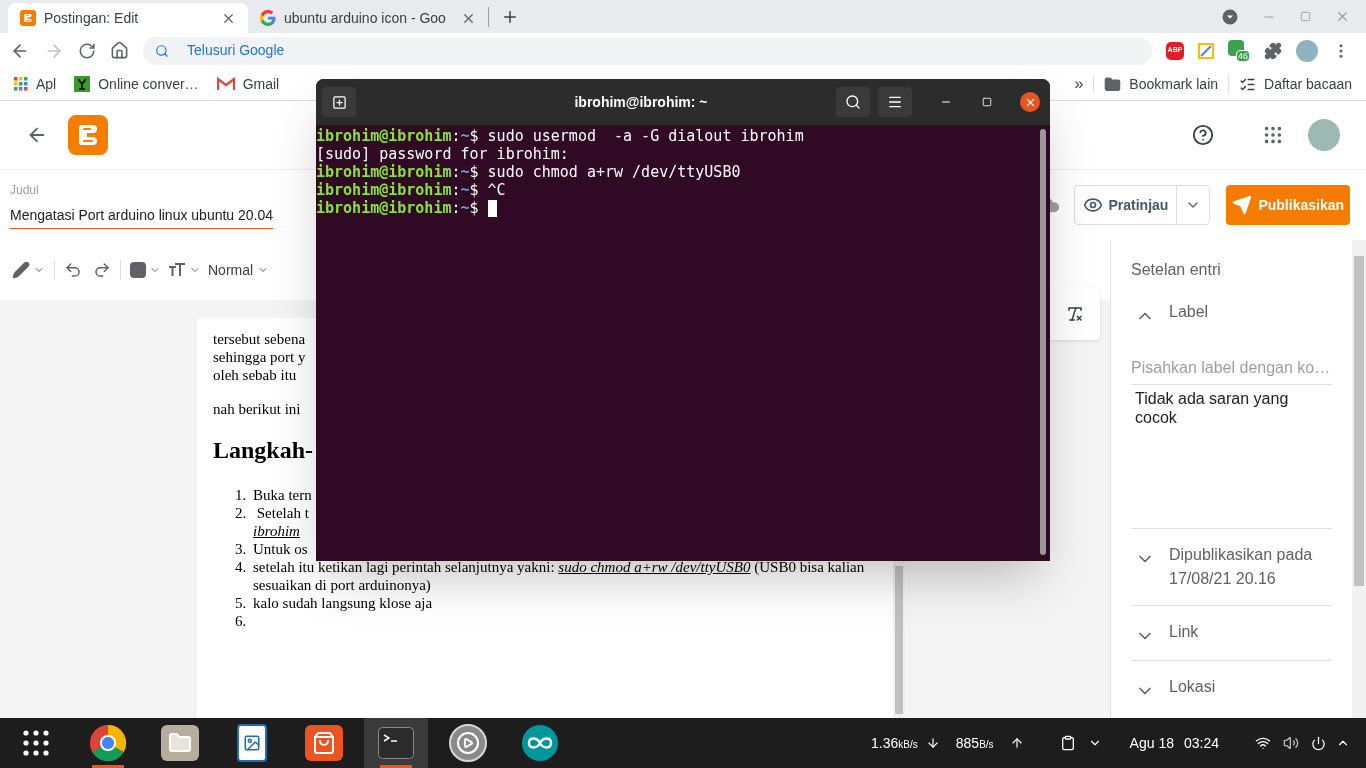  What do you see at coordinates (241, 603) in the screenshot?
I see `step-number: 5.` at bounding box center [241, 603].